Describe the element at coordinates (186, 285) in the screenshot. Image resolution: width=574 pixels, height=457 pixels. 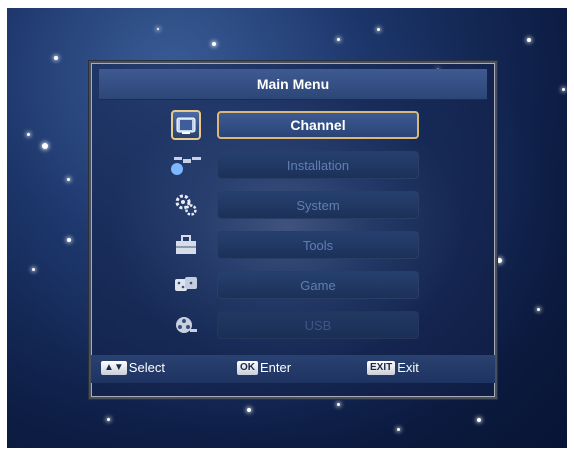
I see `dice-icon` at that location.